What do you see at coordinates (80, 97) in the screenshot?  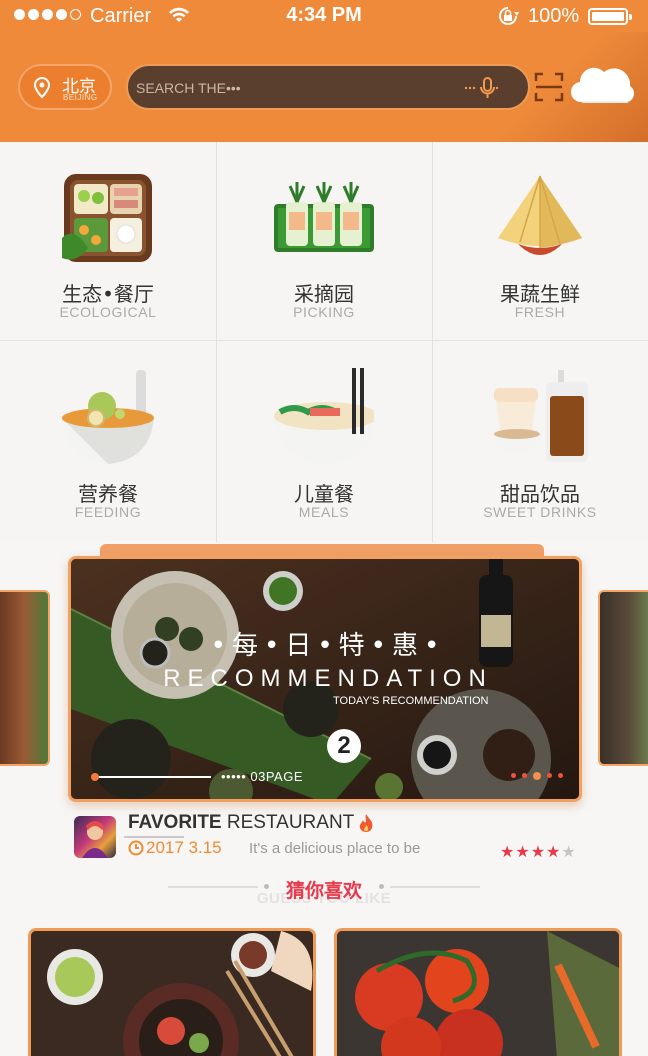 I see `city-name-en: BEIJING` at bounding box center [80, 97].